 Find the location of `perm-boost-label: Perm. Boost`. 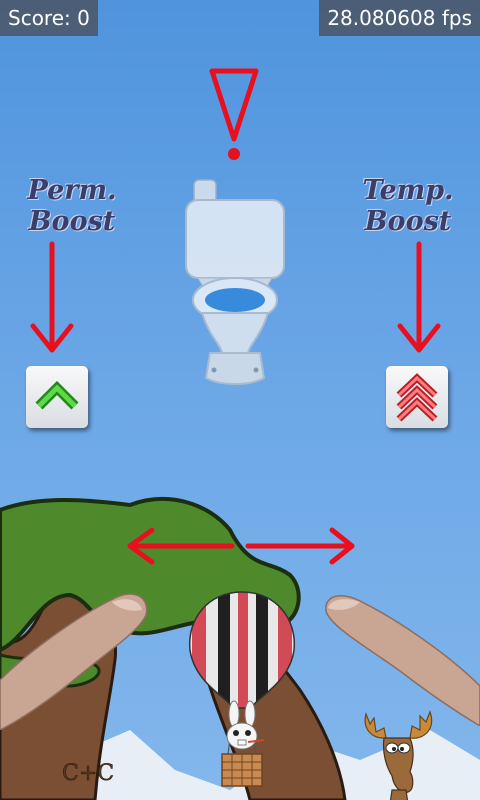

perm-boost-label: Perm. Boost is located at coordinates (72, 206).